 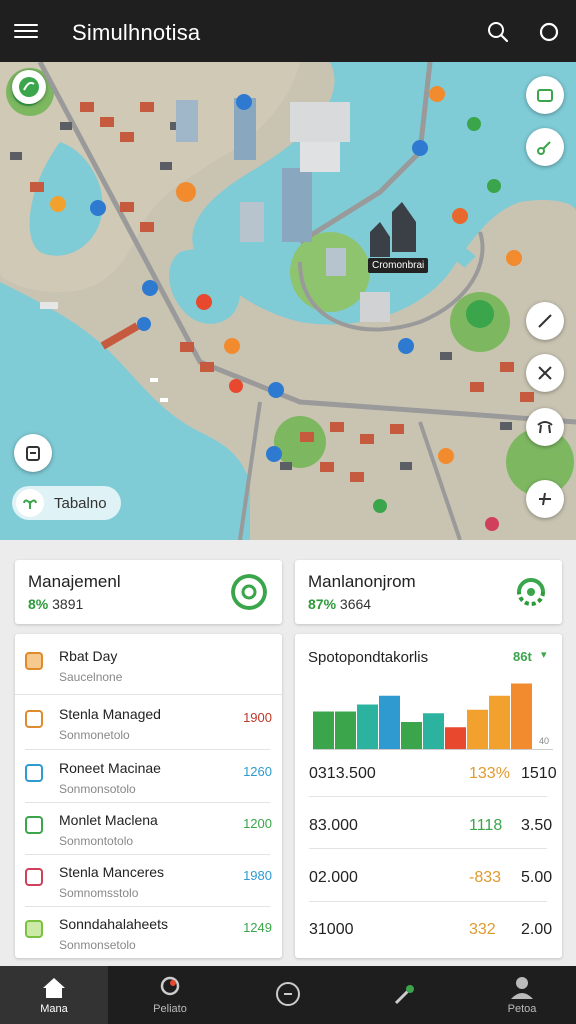 What do you see at coordinates (362, 581) in the screenshot?
I see `stat-title: Manlanonjrom` at bounding box center [362, 581].